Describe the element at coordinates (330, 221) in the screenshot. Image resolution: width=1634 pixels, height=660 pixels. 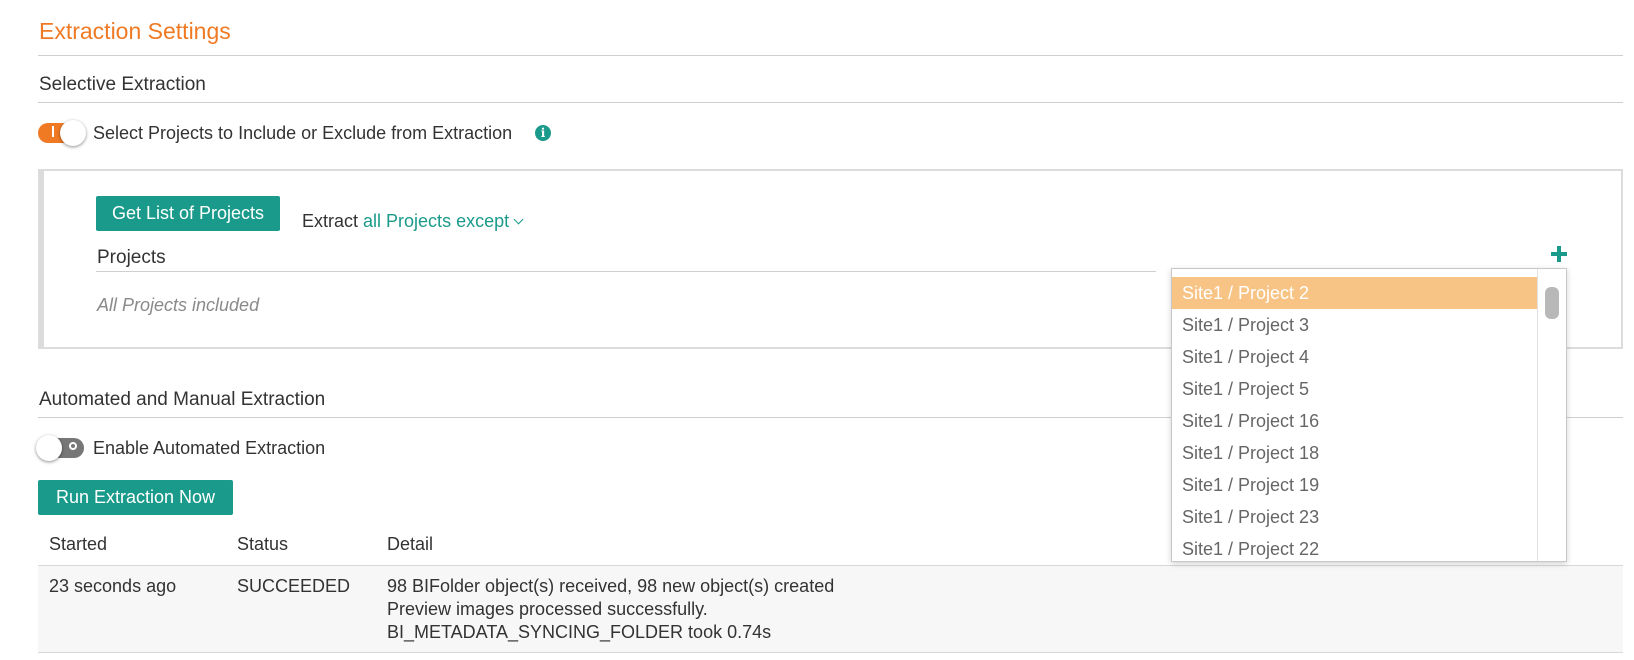
I see `extract-prefix-label: Extract` at that location.